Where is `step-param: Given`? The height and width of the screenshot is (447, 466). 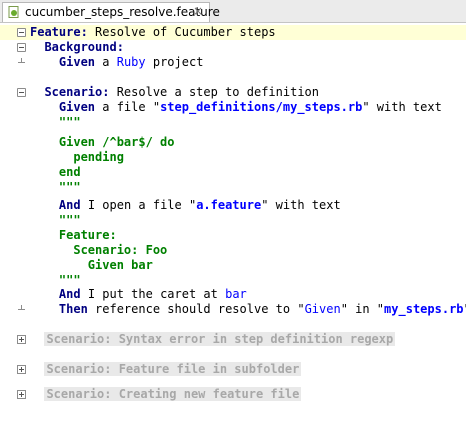 step-param: Given is located at coordinates (323, 309).